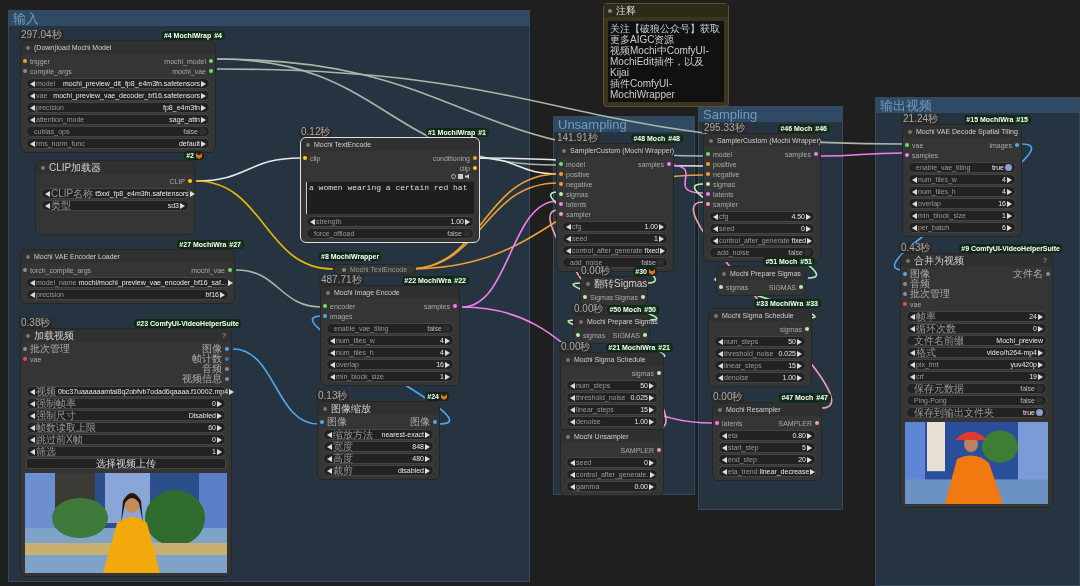 This screenshot has width=1080, height=586. Describe the element at coordinates (643, 89) in the screenshot. I see `note-text: 插件ComfyUI-MochiWrapper` at that location.